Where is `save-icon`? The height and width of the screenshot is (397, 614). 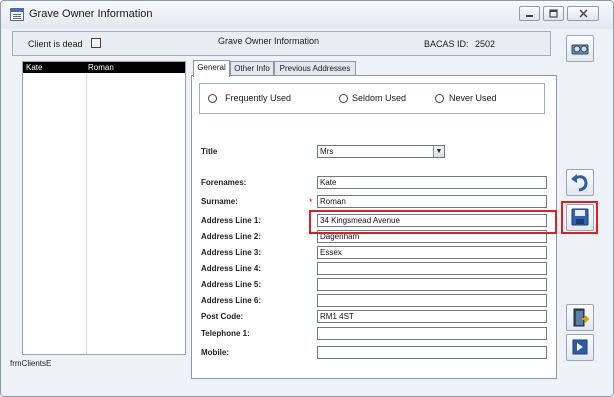
save-icon is located at coordinates (580, 217).